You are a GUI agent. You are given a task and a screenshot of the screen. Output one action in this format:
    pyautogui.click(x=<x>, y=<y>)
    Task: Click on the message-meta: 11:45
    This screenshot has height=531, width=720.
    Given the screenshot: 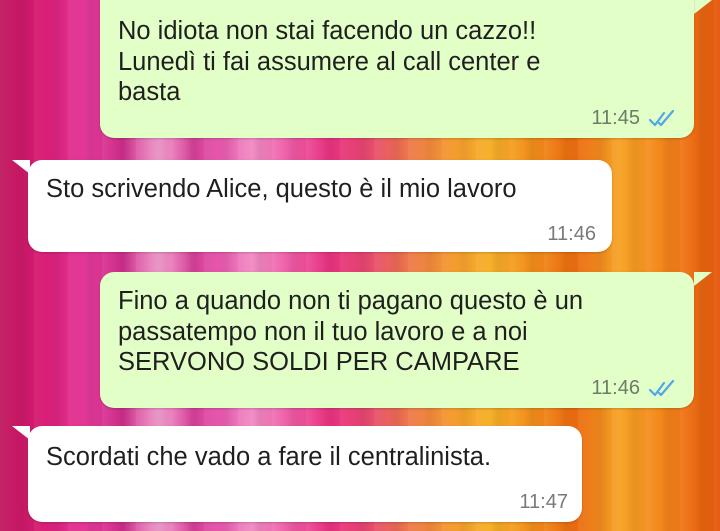 What is the action you would take?
    pyautogui.click(x=634, y=118)
    